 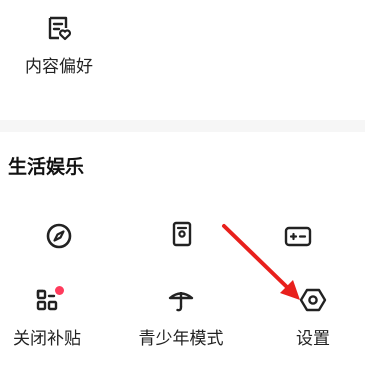 I want to click on compass-item, so click(x=59, y=236).